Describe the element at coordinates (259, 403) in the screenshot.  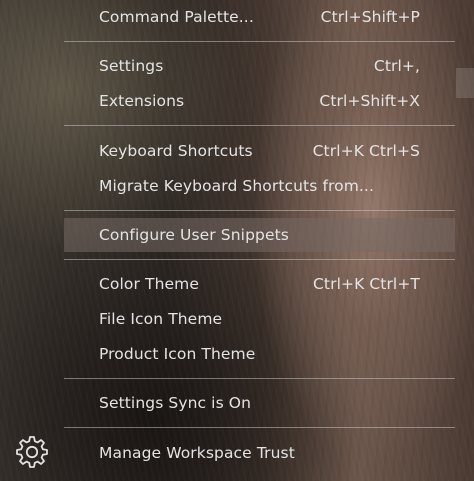
I see `menu-item-settings-sync: Settings Sync is On` at that location.